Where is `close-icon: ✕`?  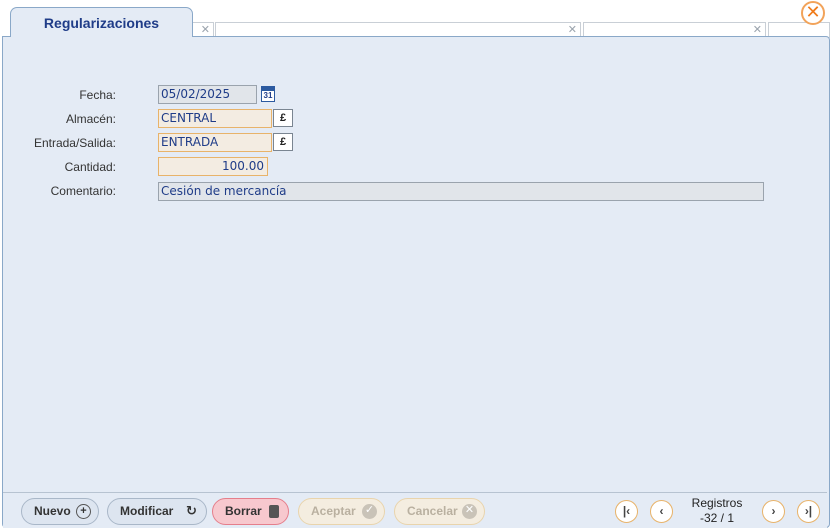
close-icon: ✕ is located at coordinates (813, 13).